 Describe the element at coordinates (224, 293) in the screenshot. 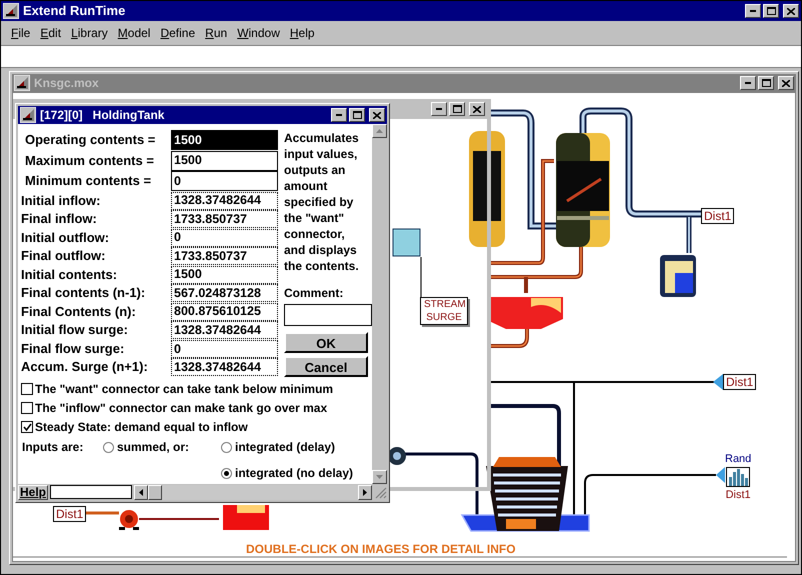

I see `readout-field: 567.024873128` at that location.